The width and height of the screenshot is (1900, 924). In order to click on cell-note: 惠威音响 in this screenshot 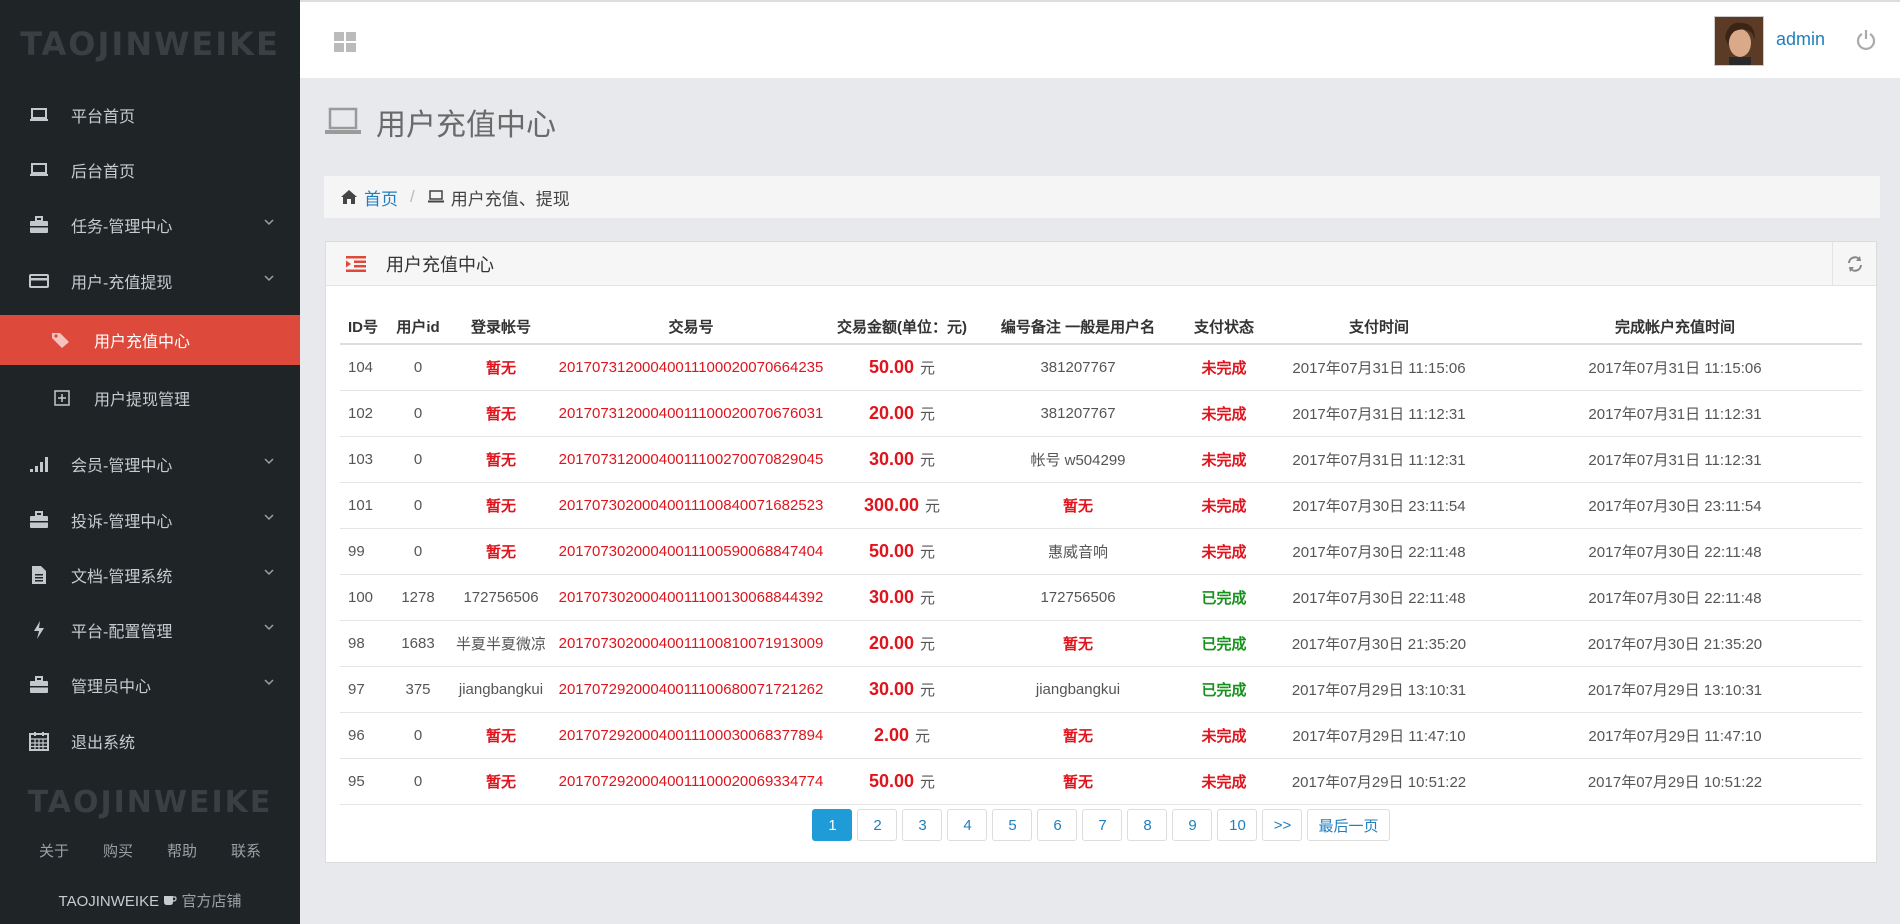, I will do `click(1078, 551)`.